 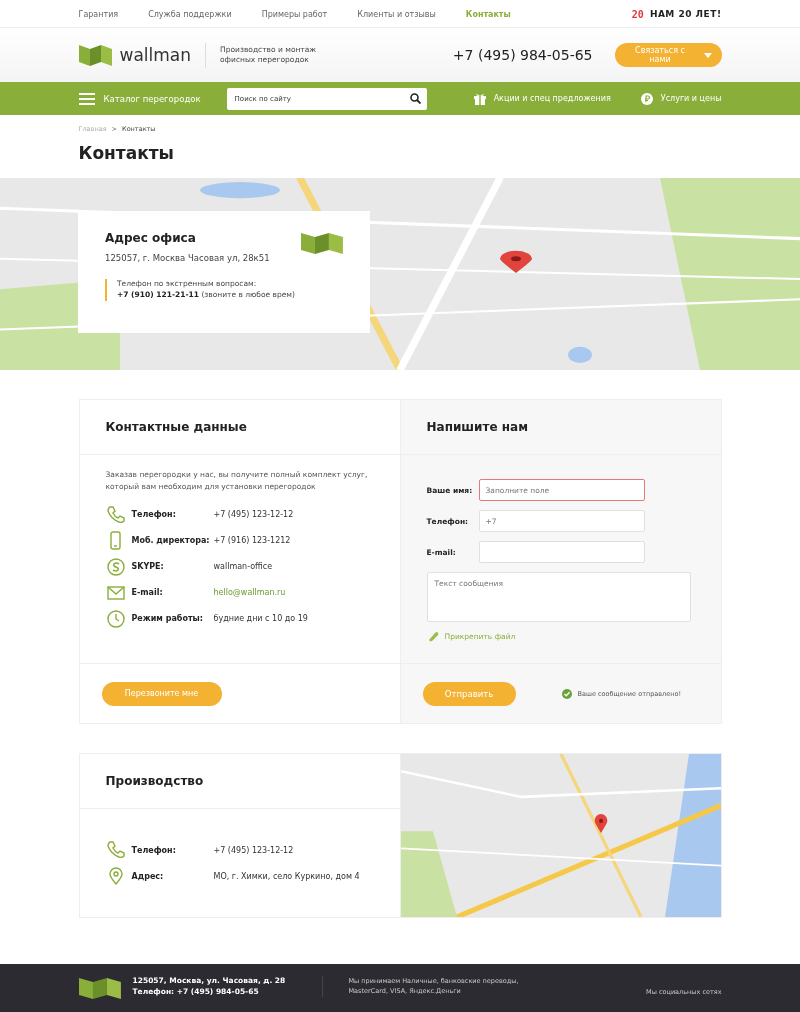 What do you see at coordinates (522, 55) in the screenshot?
I see `phone-number: +7 (495) 984-05-65` at bounding box center [522, 55].